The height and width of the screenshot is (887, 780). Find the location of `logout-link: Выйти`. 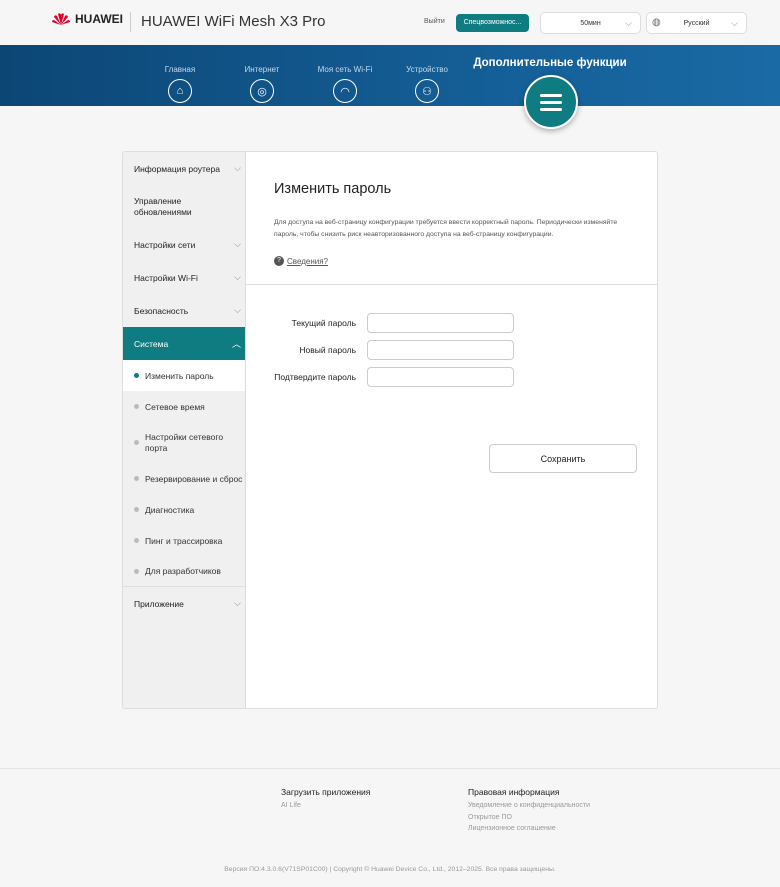

logout-link: Выйти is located at coordinates (434, 21).